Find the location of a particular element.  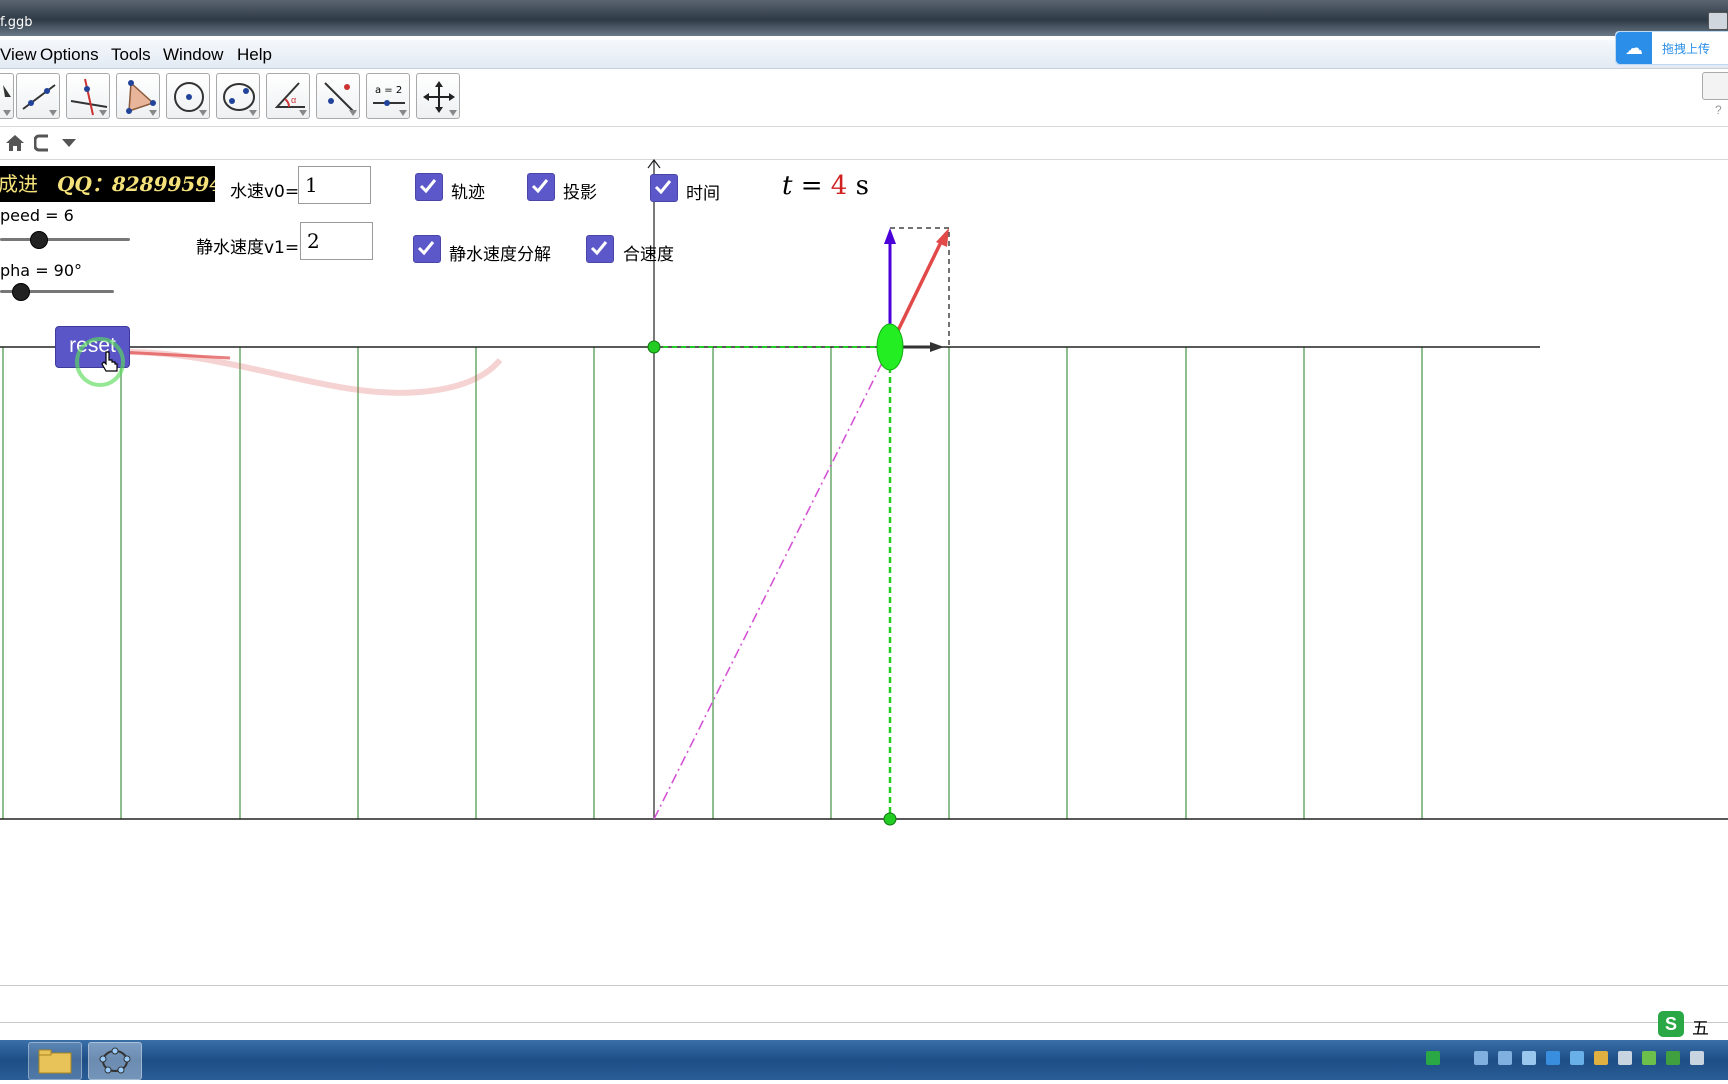

author-banner: 成进 QQ：82899594 is located at coordinates (107, 184).